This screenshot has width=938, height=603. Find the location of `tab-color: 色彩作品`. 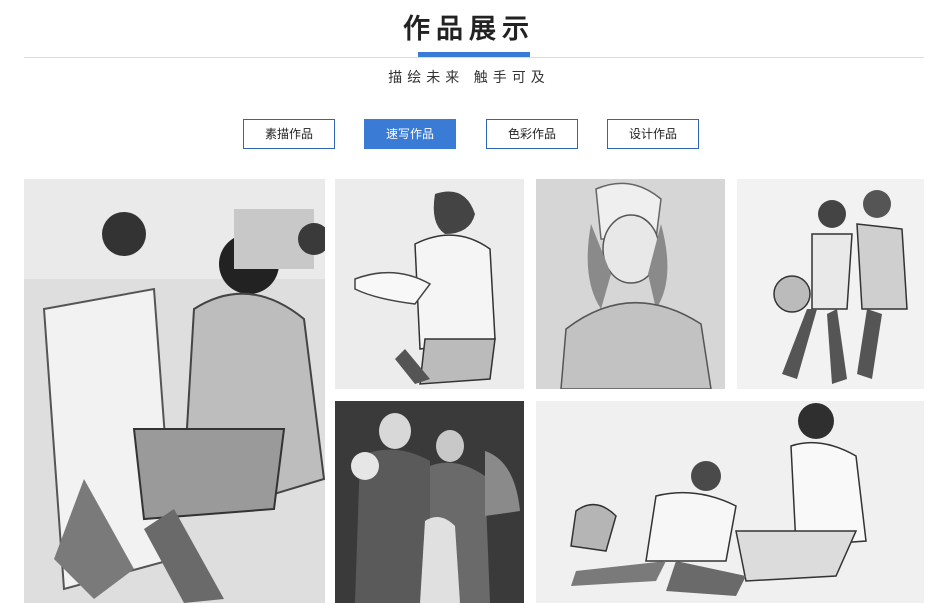

tab-color: 色彩作品 is located at coordinates (532, 134).